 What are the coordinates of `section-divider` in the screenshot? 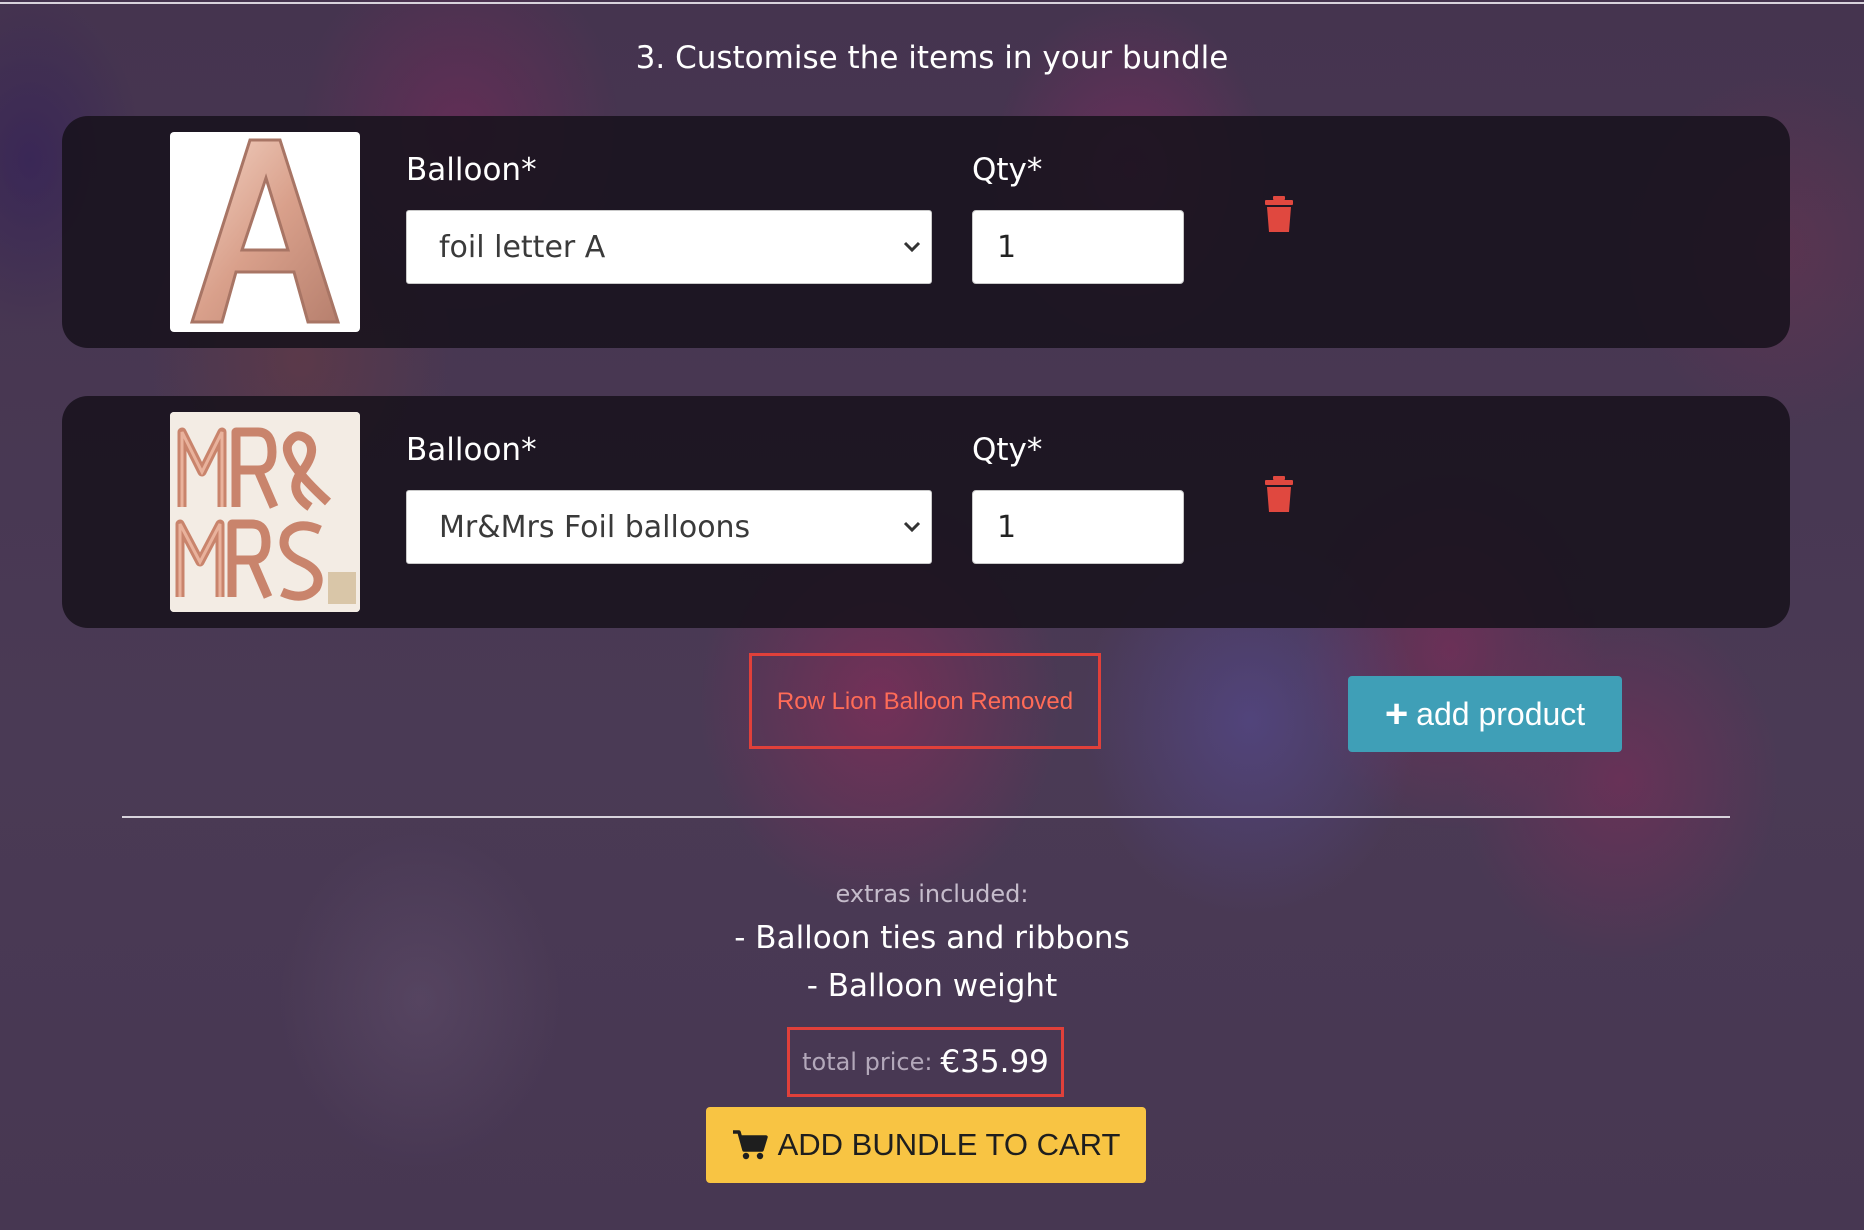 It's located at (926, 817).